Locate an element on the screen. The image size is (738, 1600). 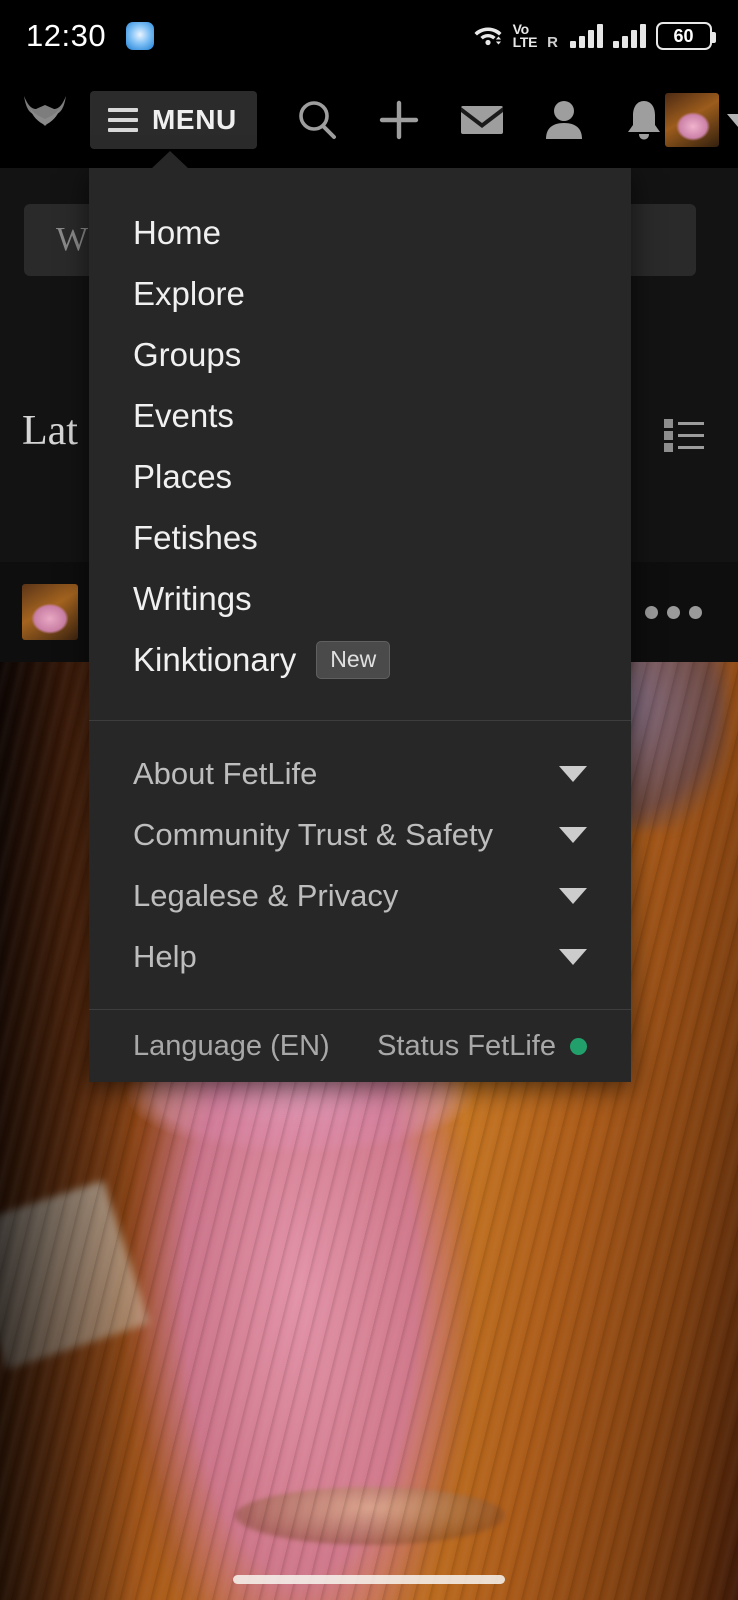
volte-icon: Vo LTE is located at coordinates (525, 36).